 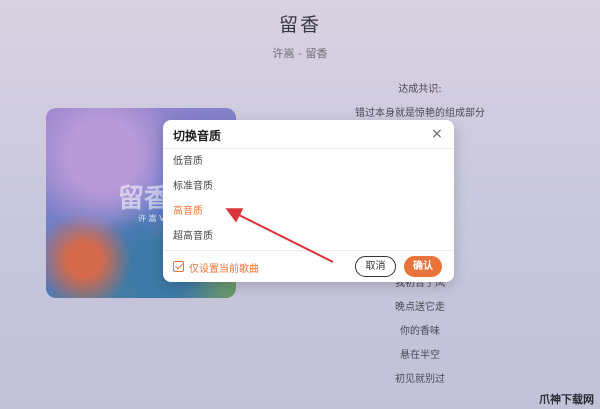 What do you see at coordinates (178, 266) in the screenshot?
I see `checkbox-checked-icon` at bounding box center [178, 266].